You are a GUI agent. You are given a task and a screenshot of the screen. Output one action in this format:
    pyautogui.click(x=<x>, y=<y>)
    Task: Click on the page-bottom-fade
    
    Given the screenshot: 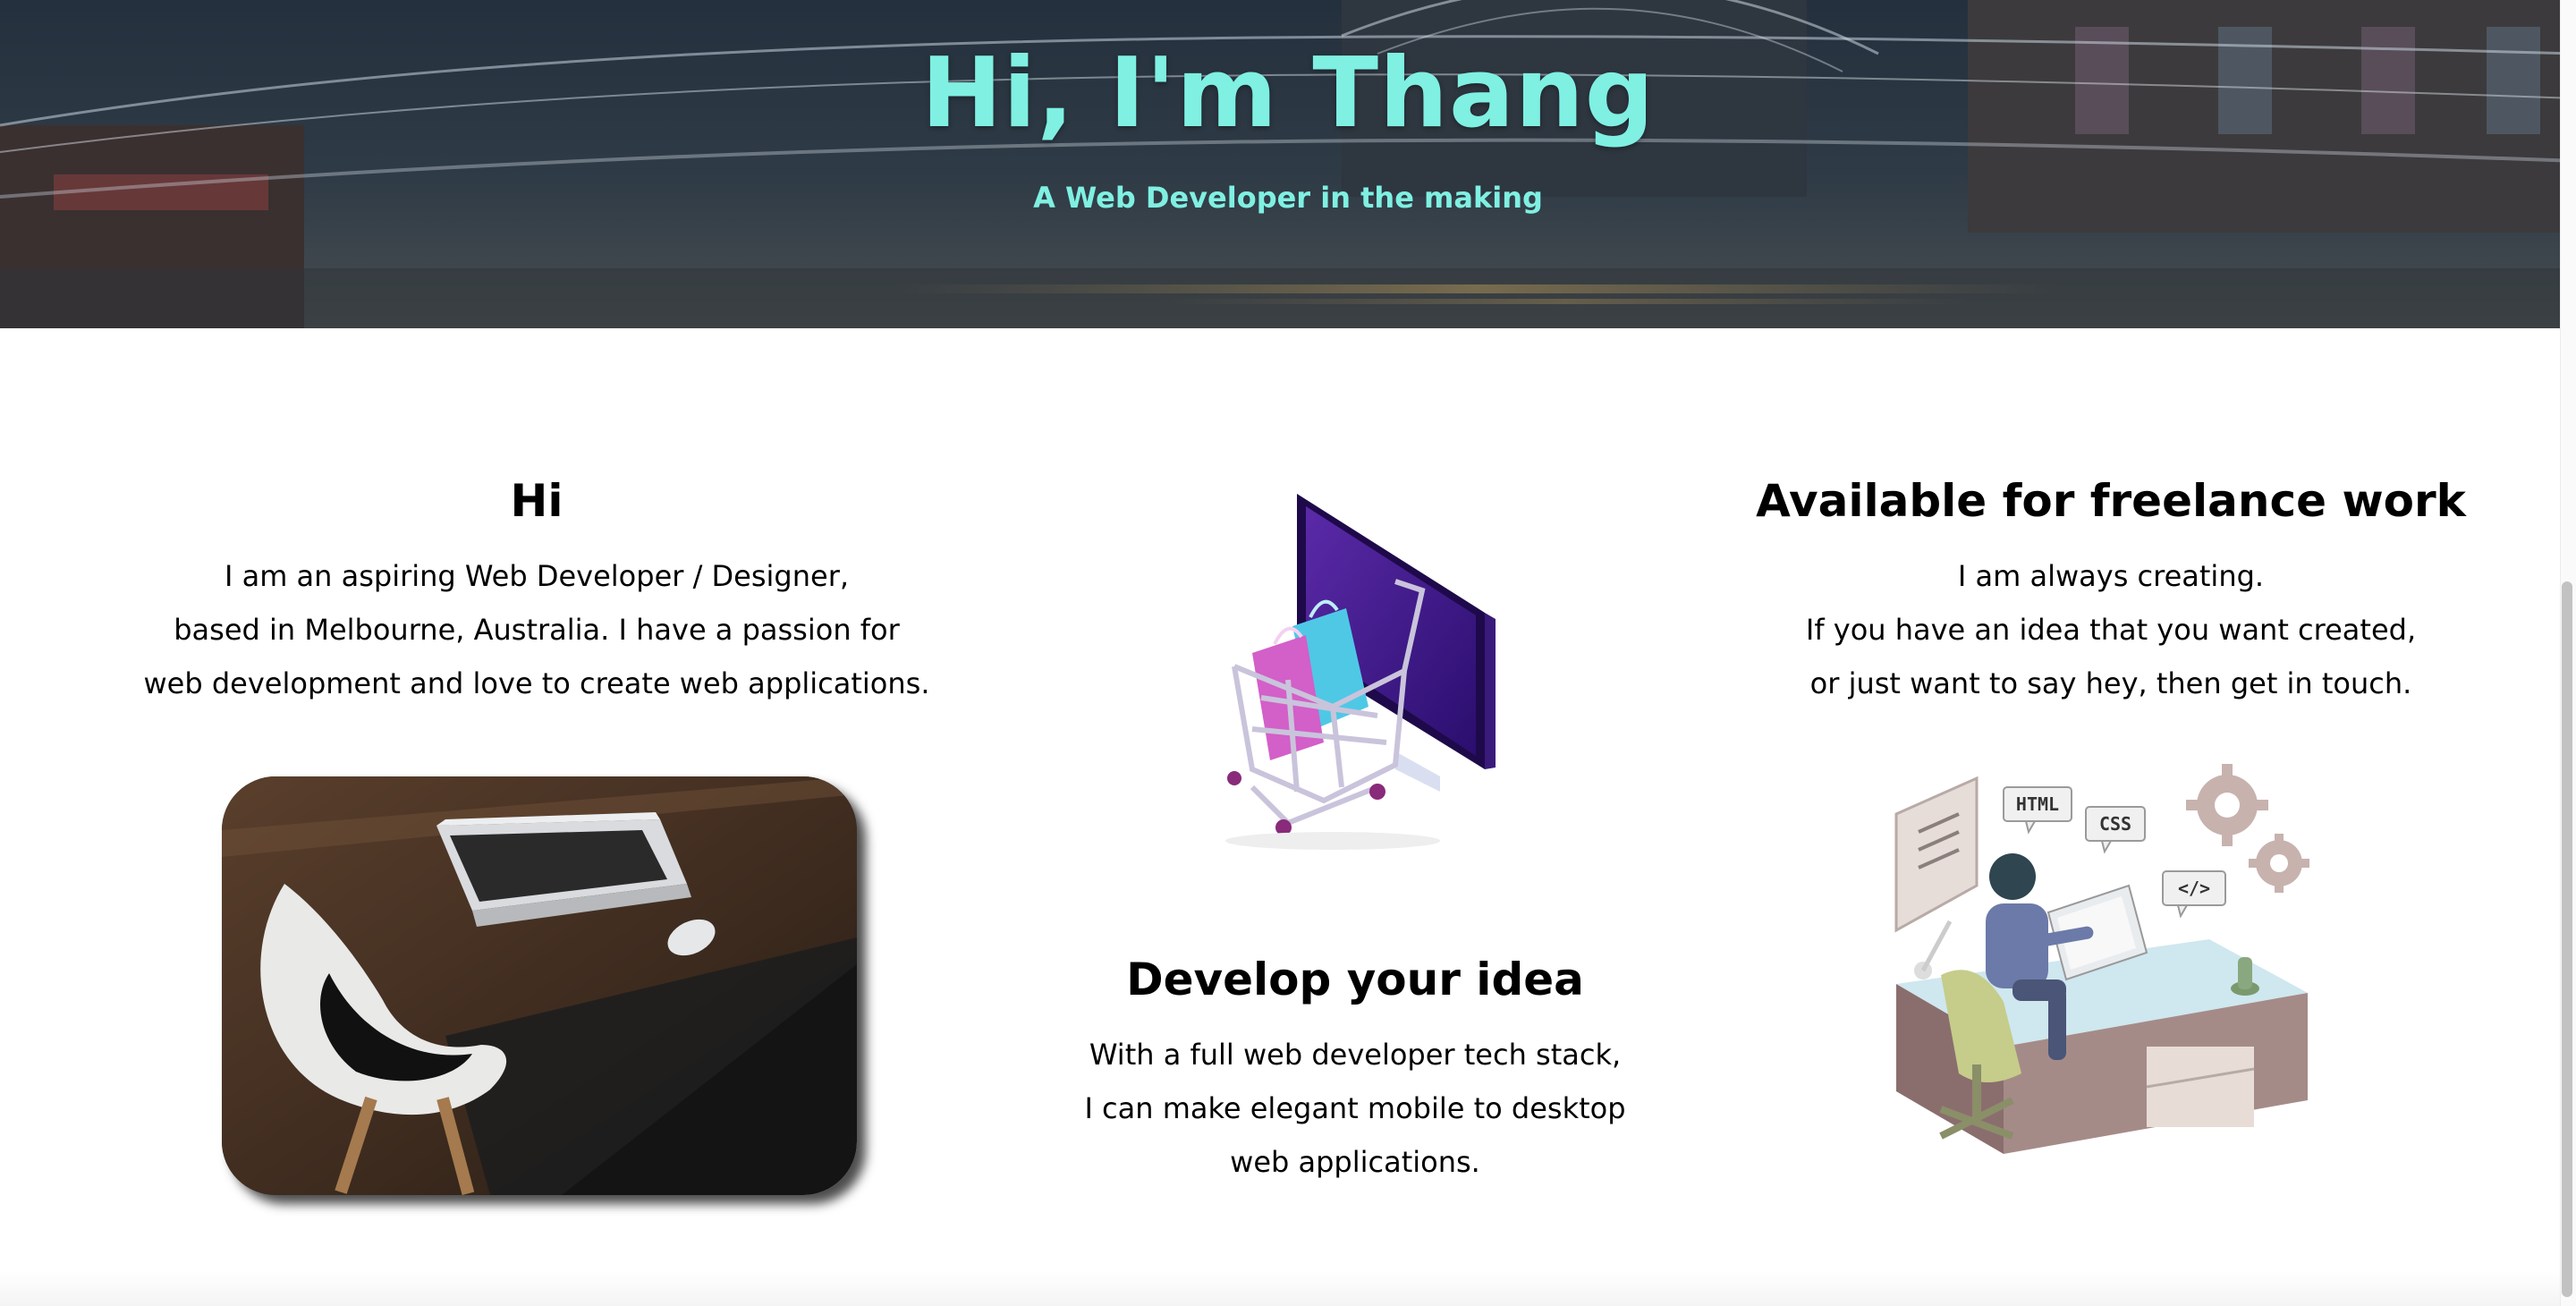 What is the action you would take?
    pyautogui.click(x=1280, y=1288)
    